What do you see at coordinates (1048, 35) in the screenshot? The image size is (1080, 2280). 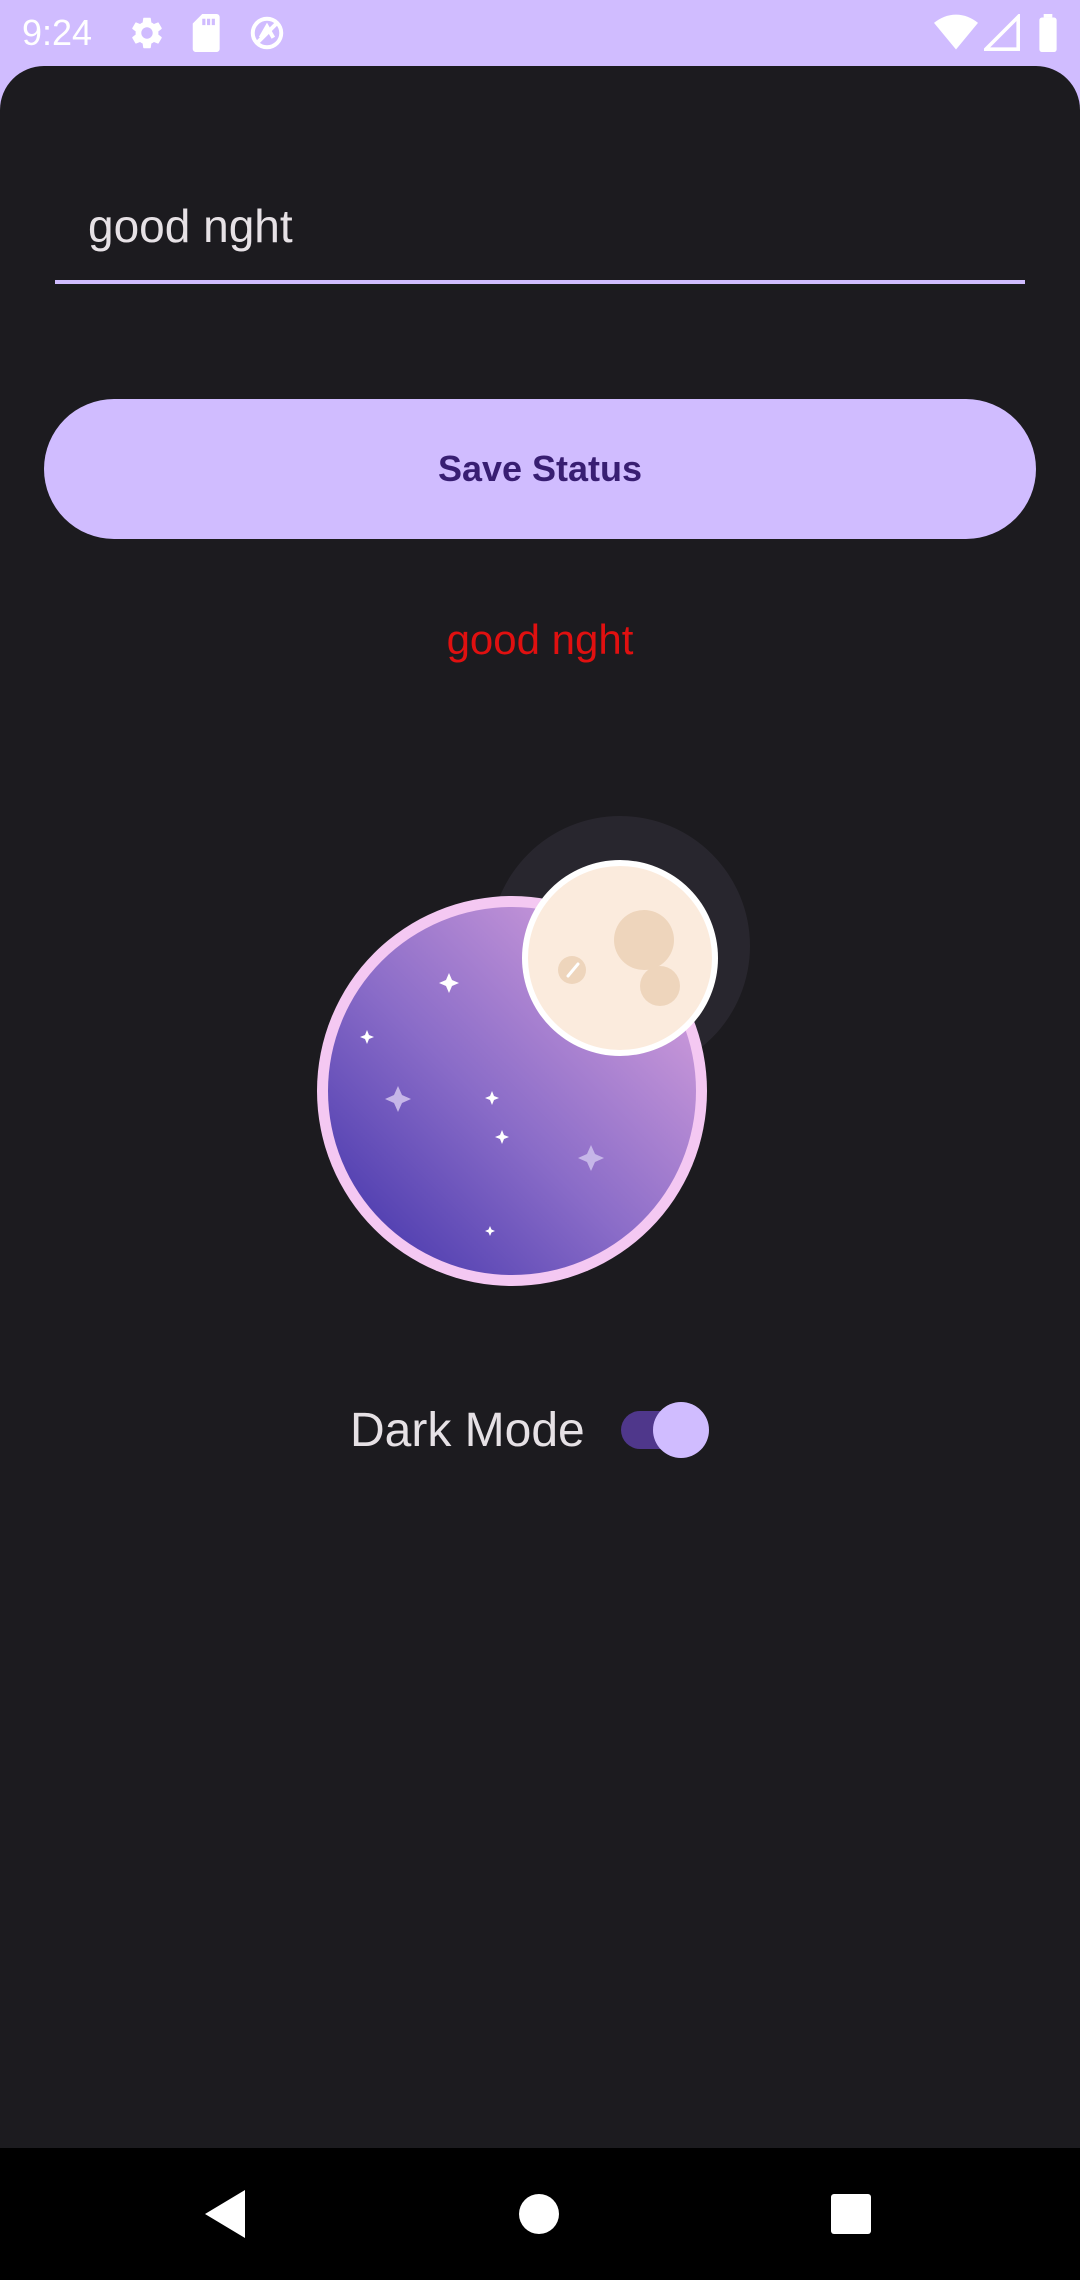 I see `battery-icon` at bounding box center [1048, 35].